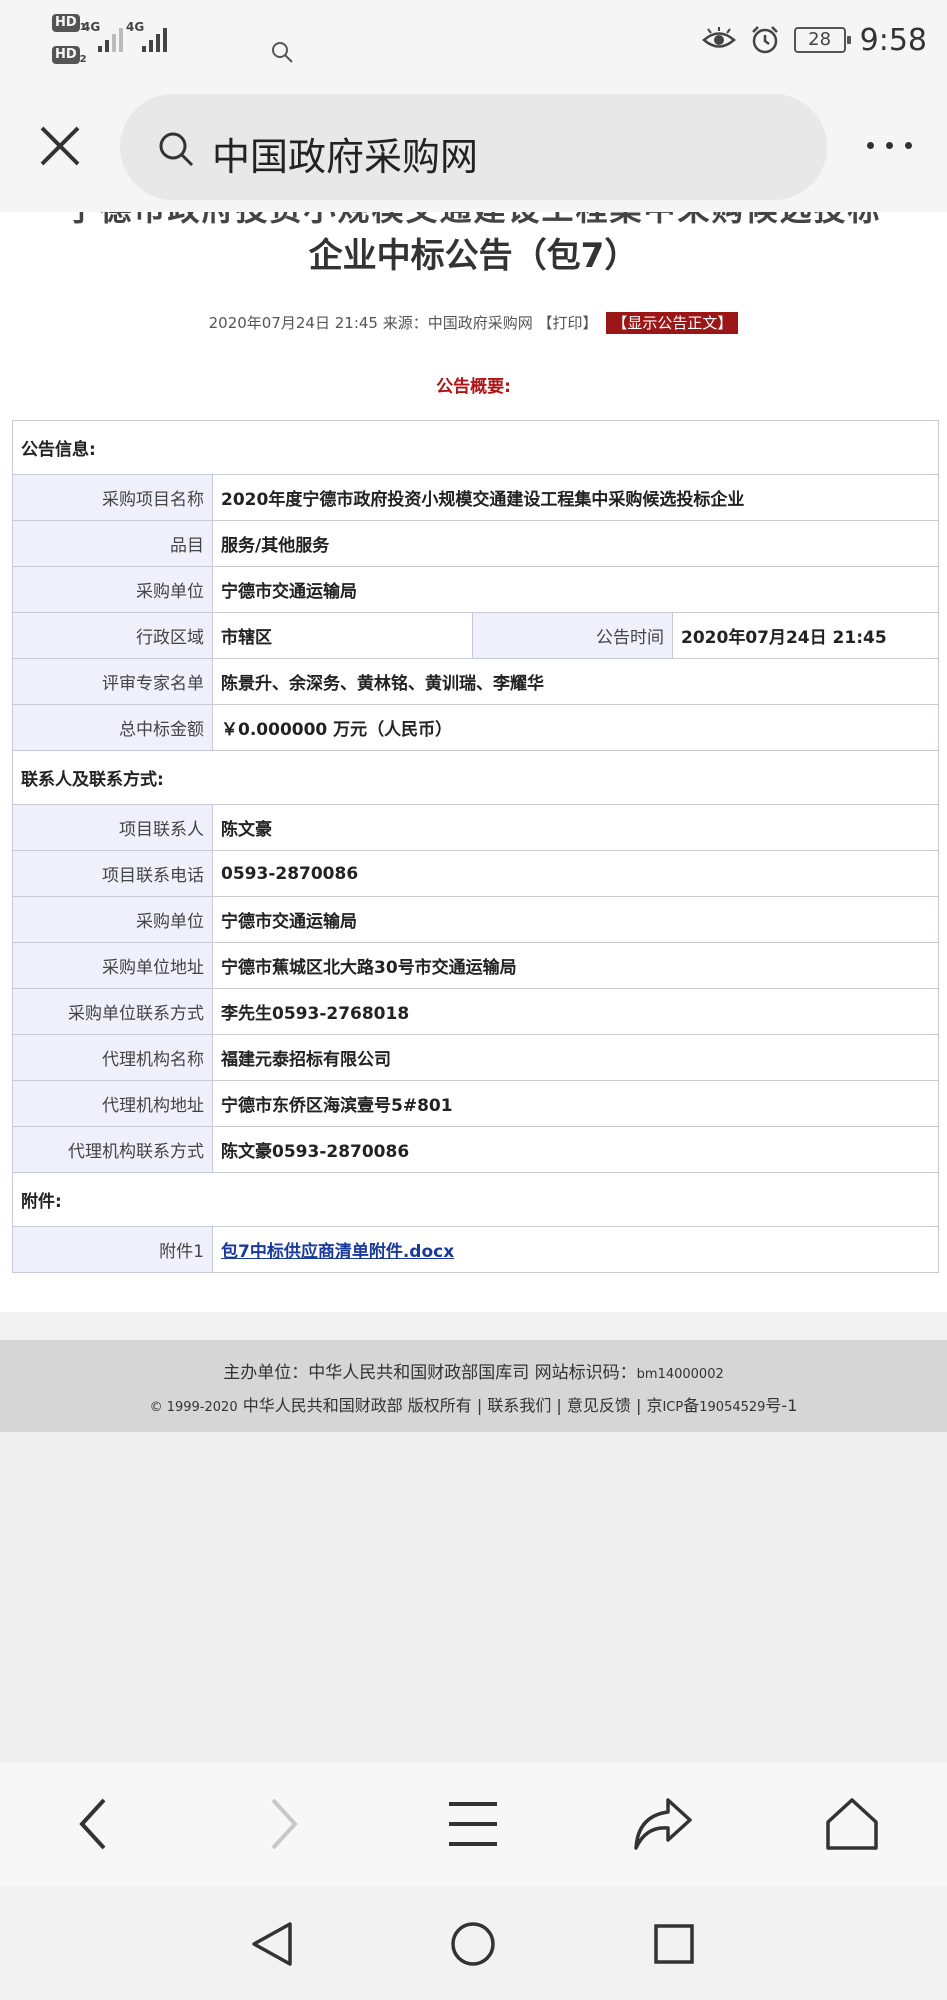 Image resolution: width=947 pixels, height=2000 pixels. What do you see at coordinates (672, 323) in the screenshot?
I see `show-full-text-button: 【显示公告正文】` at bounding box center [672, 323].